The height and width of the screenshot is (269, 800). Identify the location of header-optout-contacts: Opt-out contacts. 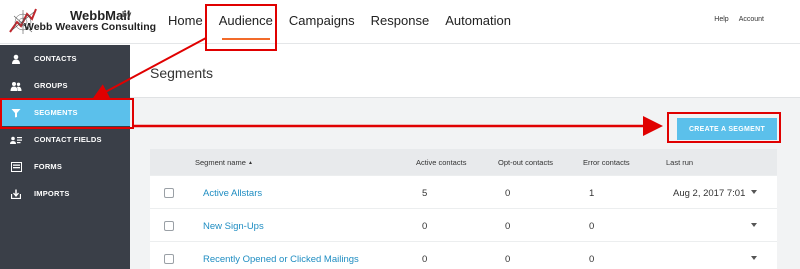
(525, 162).